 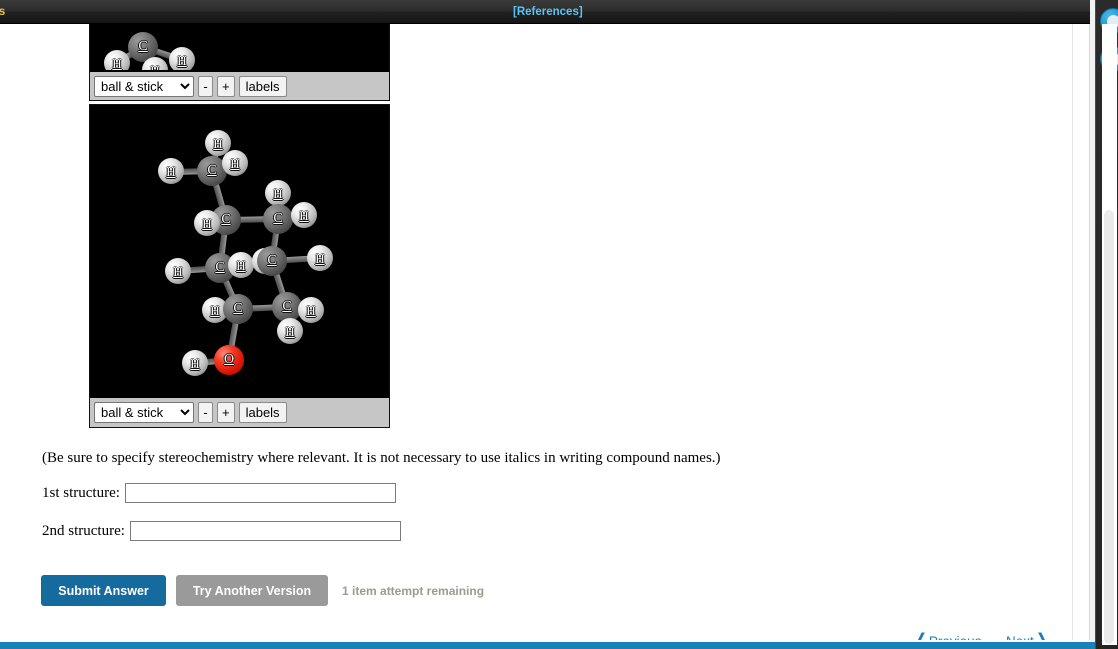 I want to click on render-mode-select-top: ball & stick, so click(x=144, y=86).